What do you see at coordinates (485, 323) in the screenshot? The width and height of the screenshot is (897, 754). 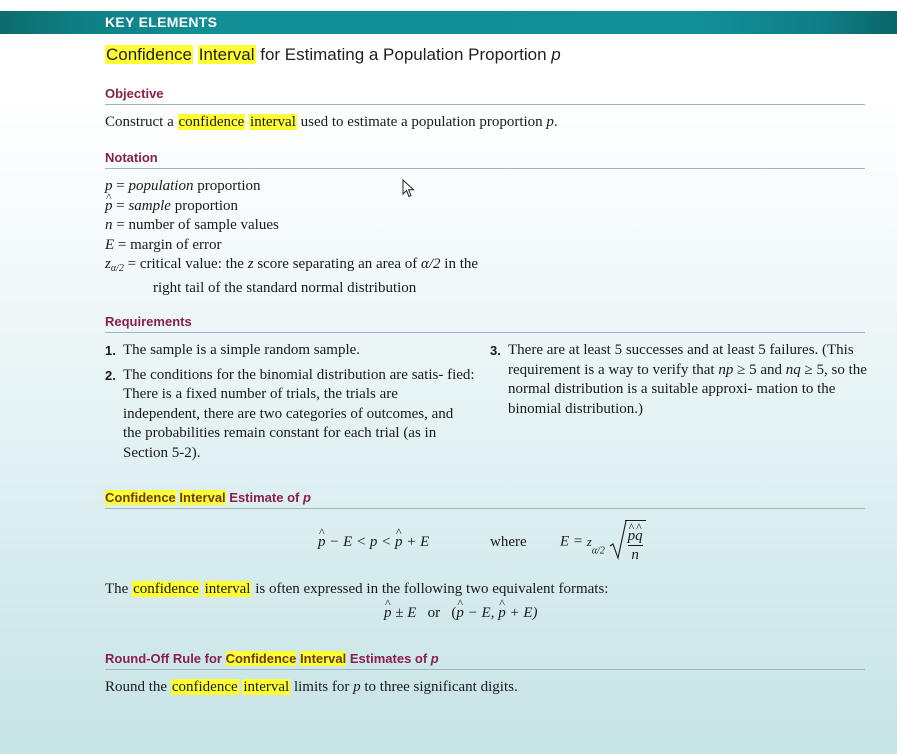 I see `requirements-heading: Requirements` at bounding box center [485, 323].